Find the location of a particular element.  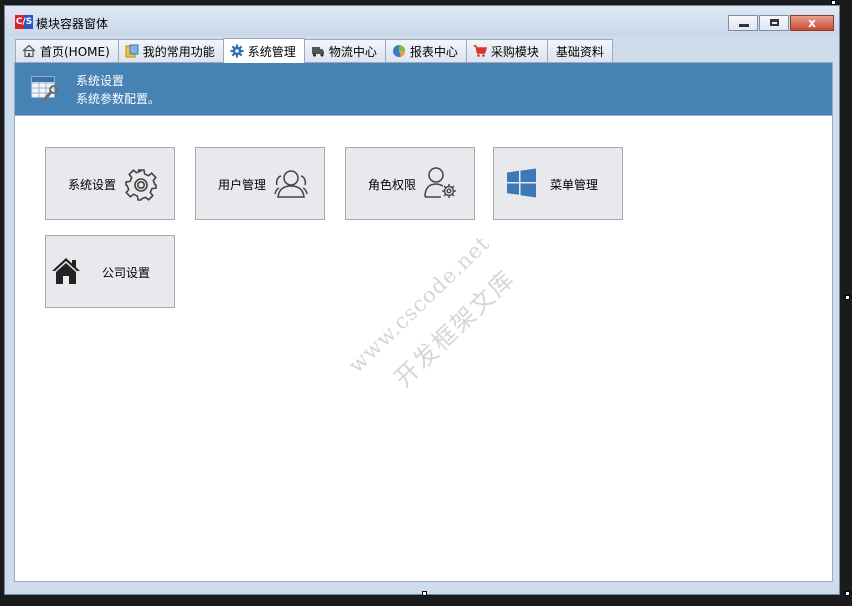

windows-icon is located at coordinates (521, 183).